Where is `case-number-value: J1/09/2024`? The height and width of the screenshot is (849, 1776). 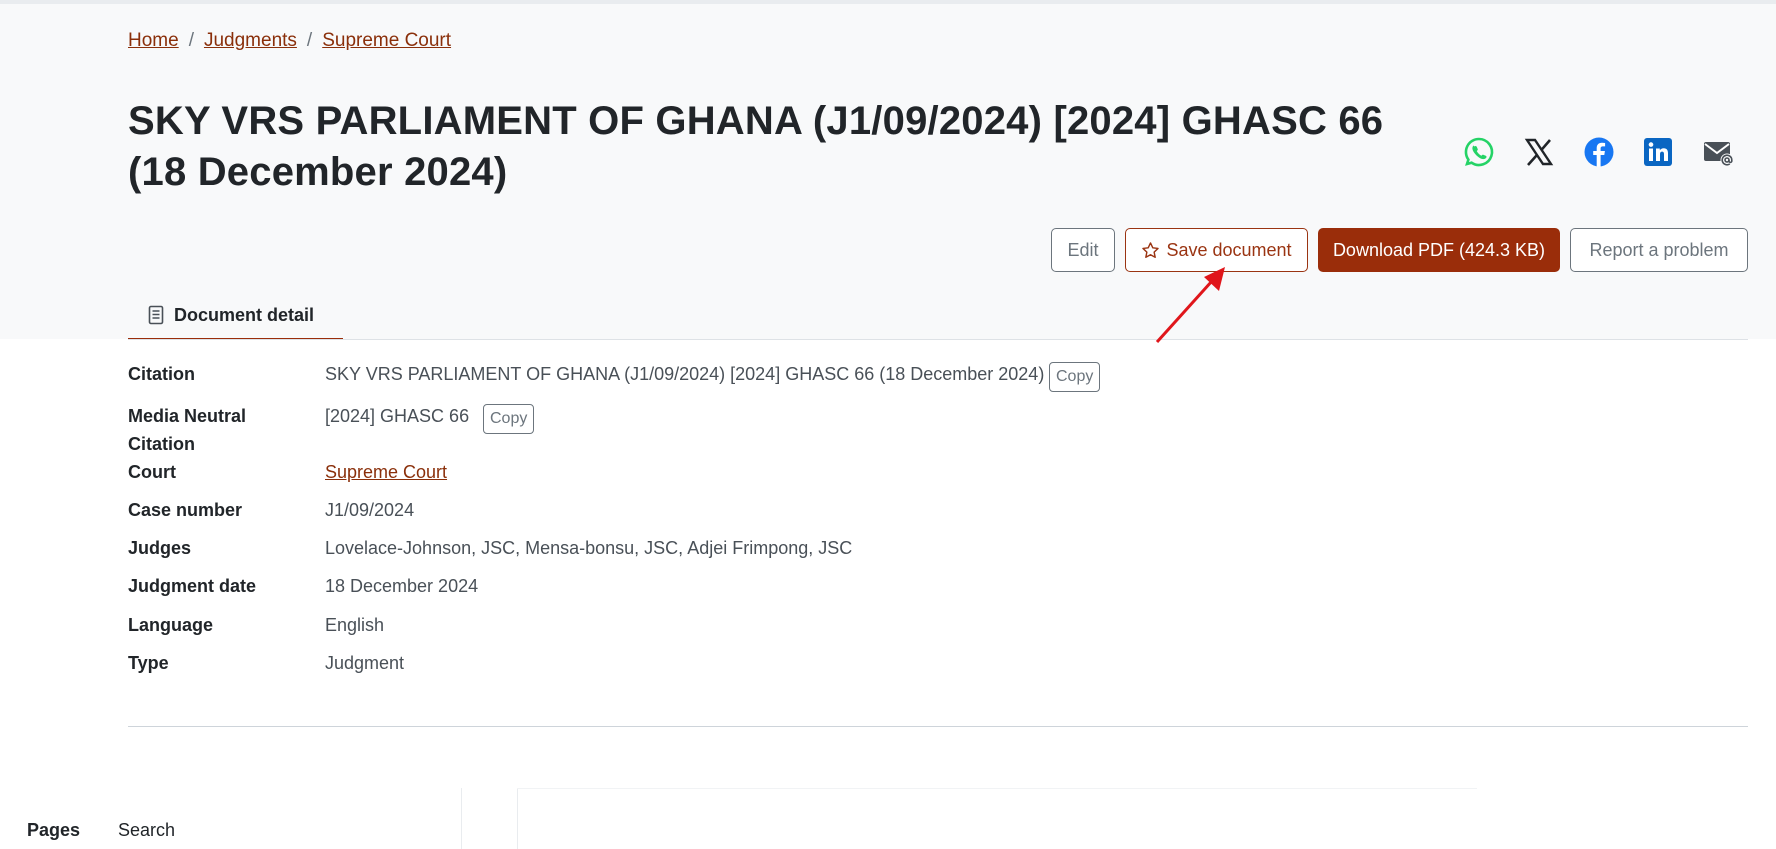 case-number-value: J1/09/2024 is located at coordinates (370, 510).